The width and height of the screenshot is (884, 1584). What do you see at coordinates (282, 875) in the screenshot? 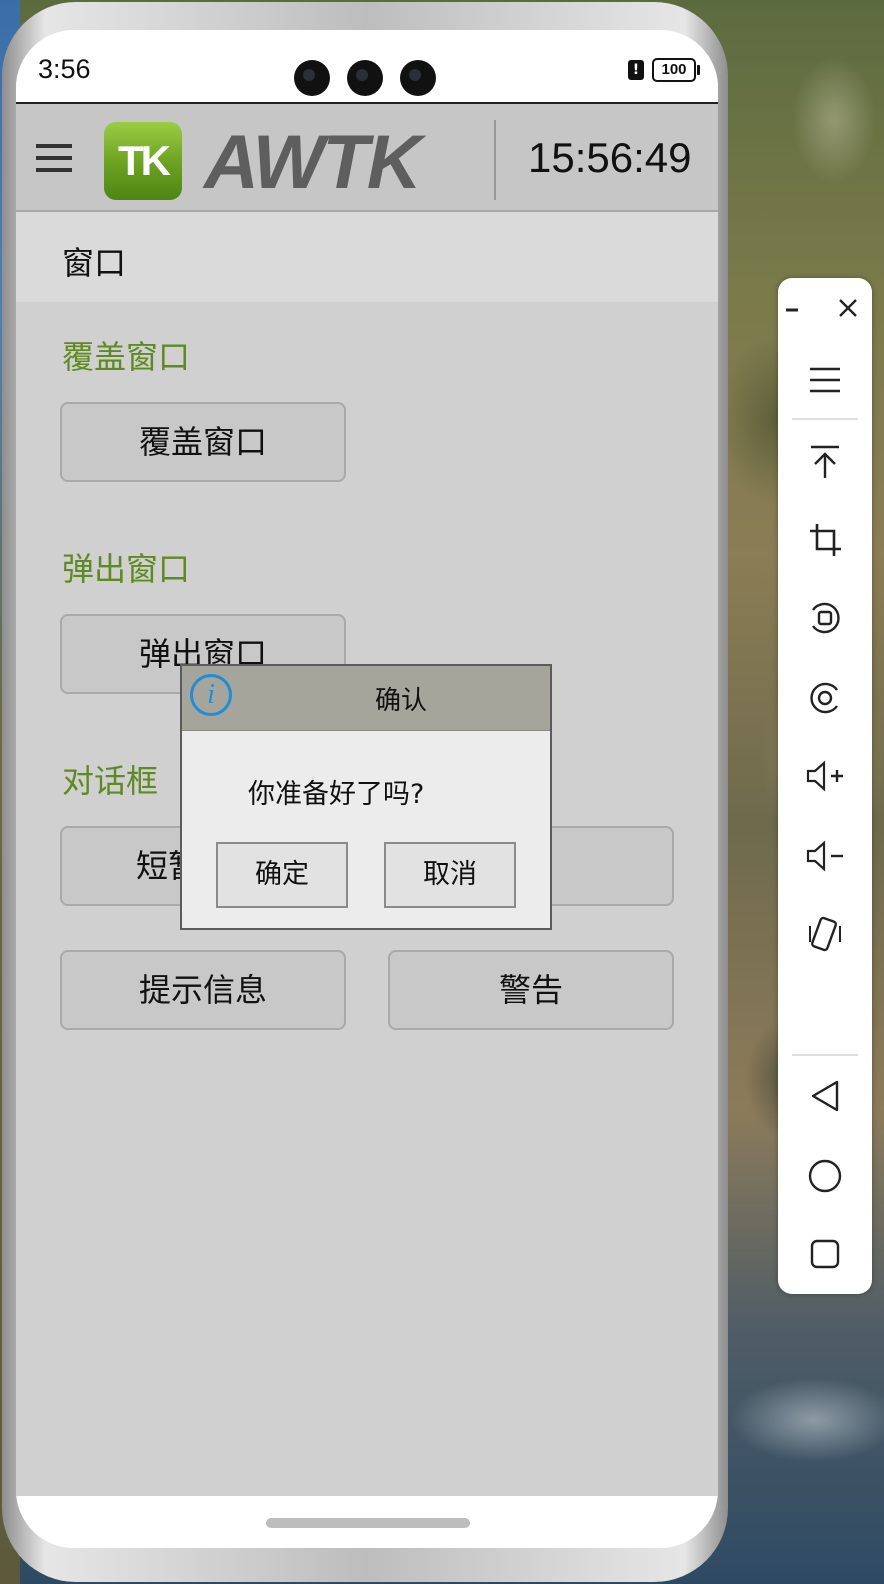
I see `ok-button: 确定` at bounding box center [282, 875].